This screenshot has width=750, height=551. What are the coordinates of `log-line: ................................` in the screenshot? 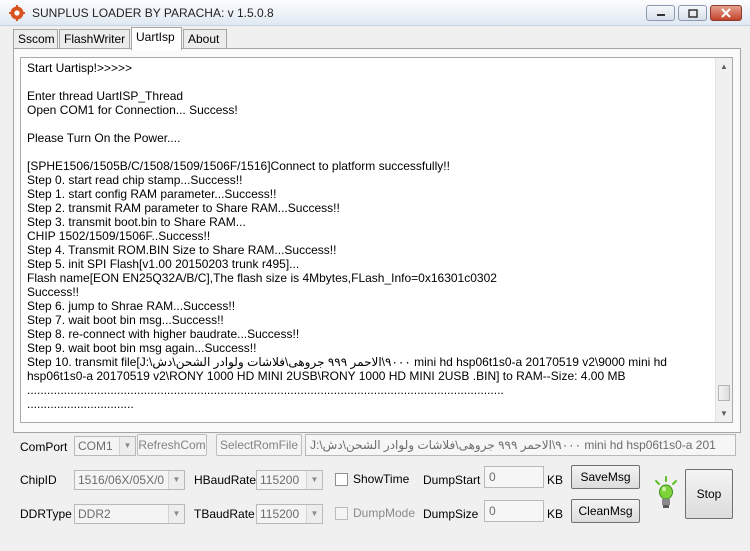 It's located at (80, 404).